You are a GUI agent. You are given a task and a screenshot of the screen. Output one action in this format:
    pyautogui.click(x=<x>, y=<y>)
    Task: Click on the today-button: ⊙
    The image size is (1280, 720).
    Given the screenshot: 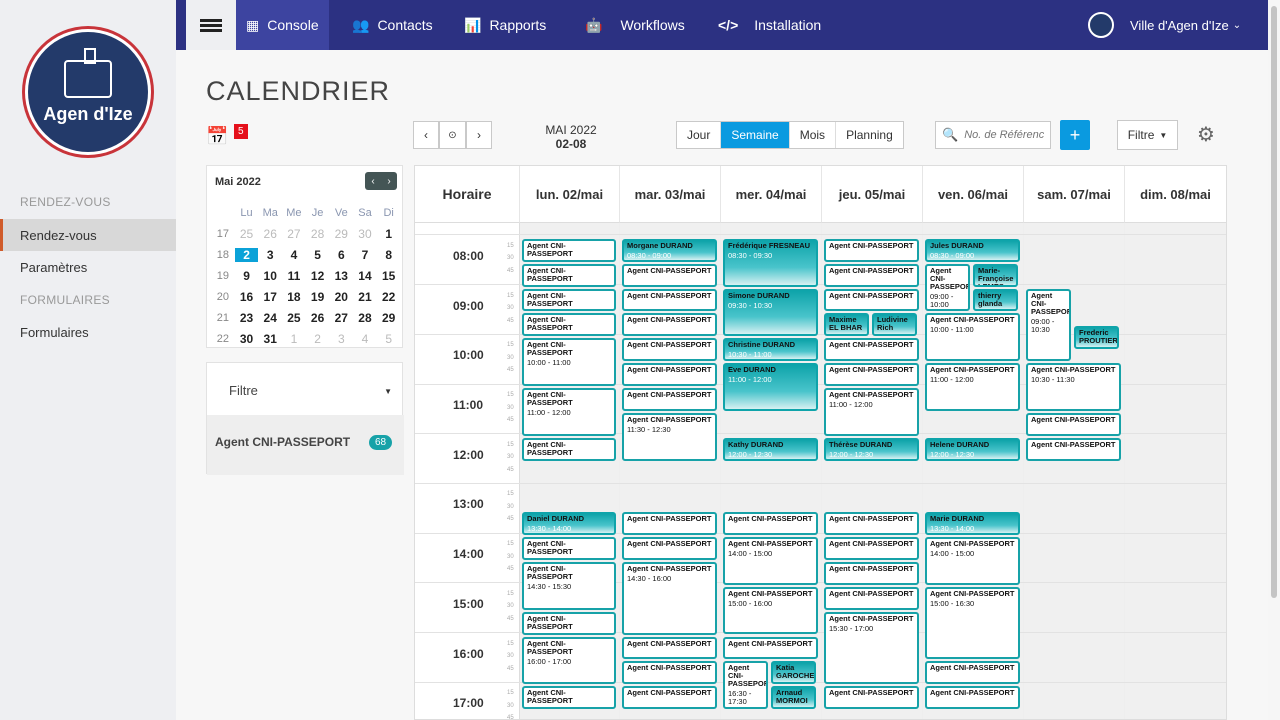 What is the action you would take?
    pyautogui.click(x=452, y=135)
    